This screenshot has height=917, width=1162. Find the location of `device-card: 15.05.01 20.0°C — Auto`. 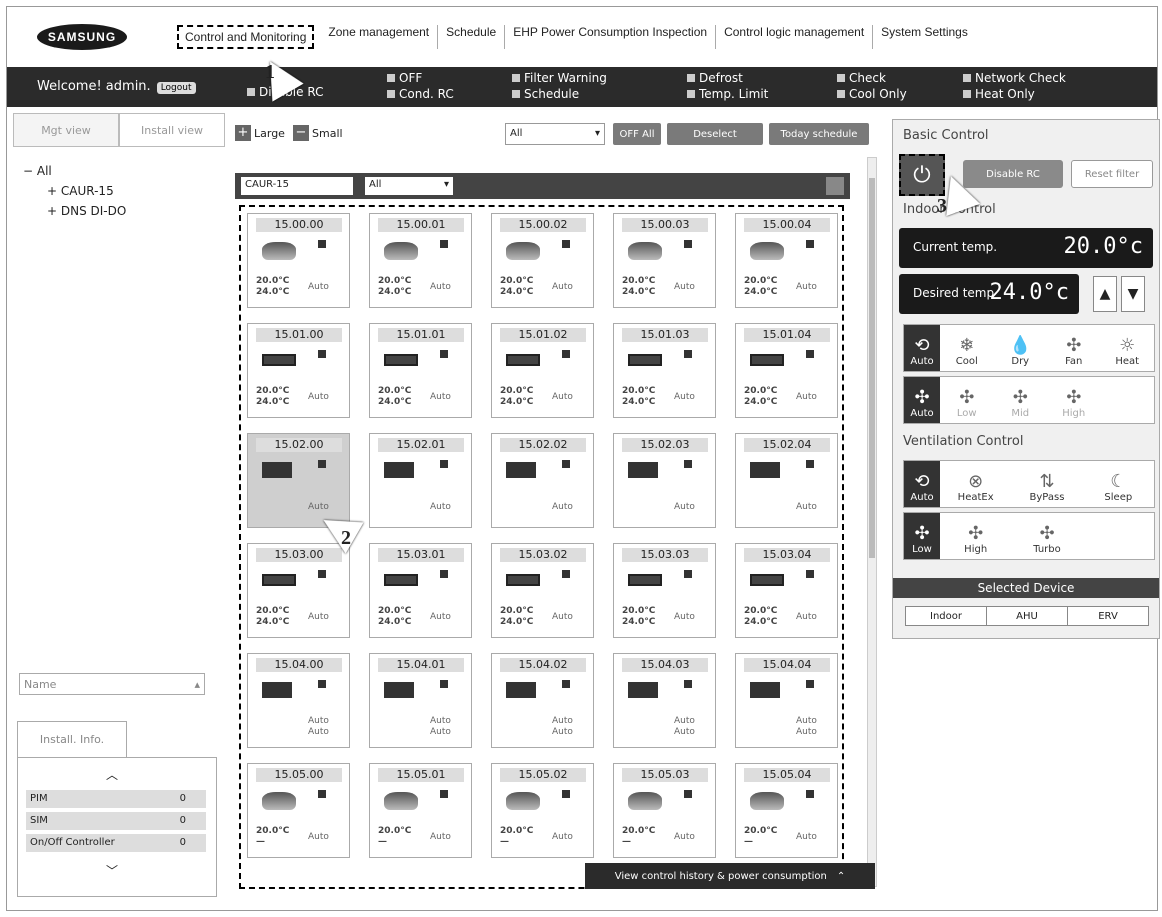

device-card: 15.05.01 20.0°C — Auto is located at coordinates (420, 810).